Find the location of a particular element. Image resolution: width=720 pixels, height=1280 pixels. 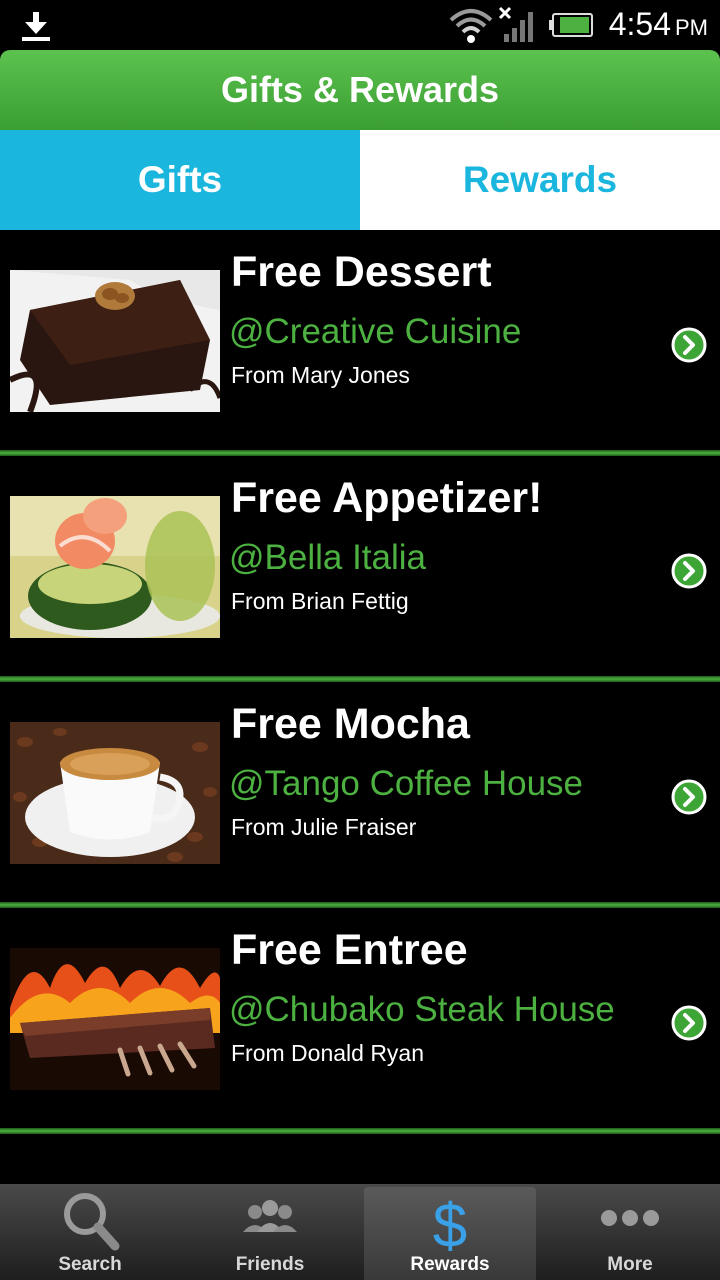

more-icon is located at coordinates (630, 1218).